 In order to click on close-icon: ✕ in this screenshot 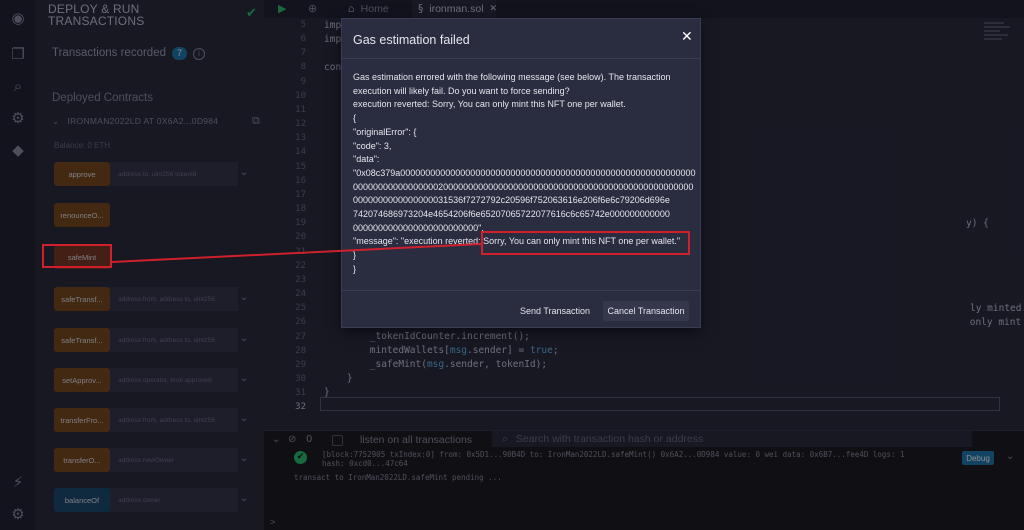, I will do `click(687, 37)`.